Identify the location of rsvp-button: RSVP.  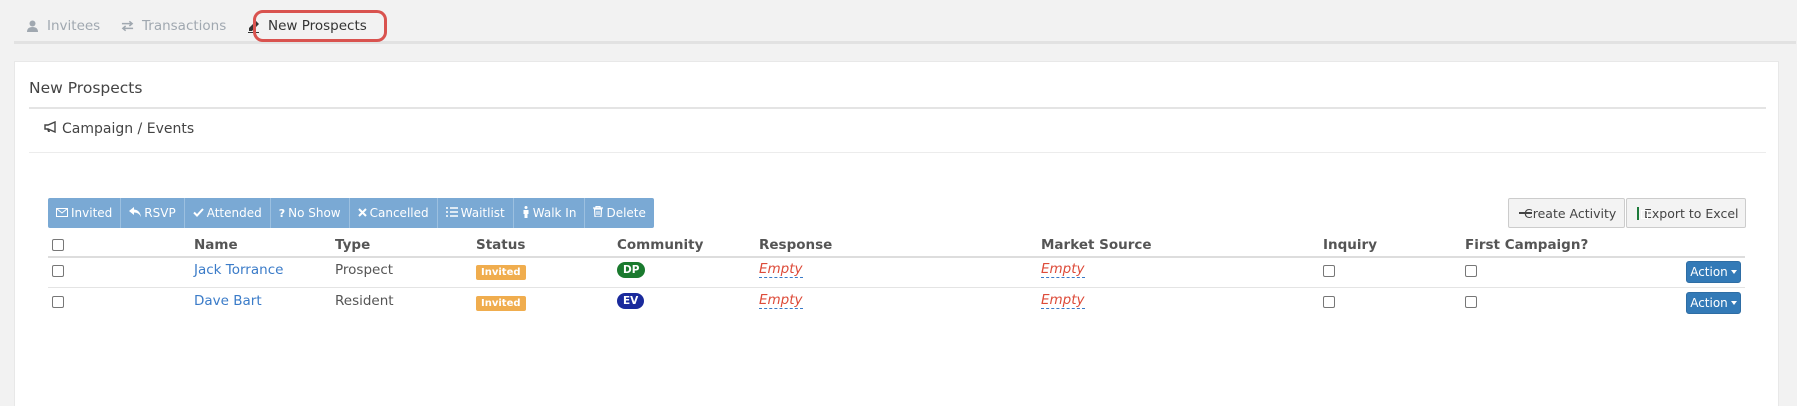
(153, 213).